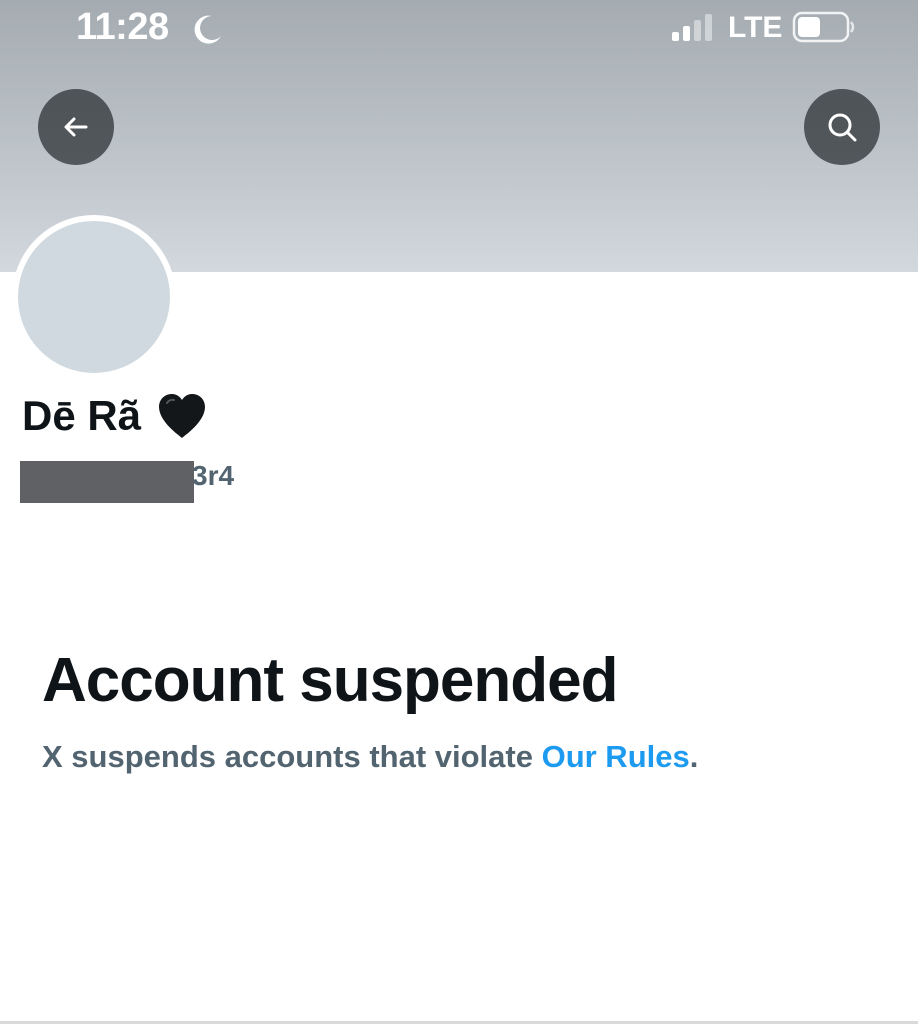 This screenshot has width=918, height=1024. I want to click on redaction-box, so click(107, 482).